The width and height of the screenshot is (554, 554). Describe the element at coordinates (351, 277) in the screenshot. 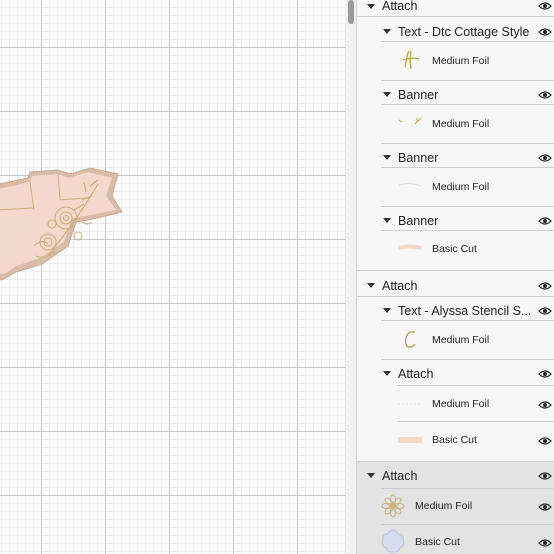

I see `canvas-scrollbar` at that location.